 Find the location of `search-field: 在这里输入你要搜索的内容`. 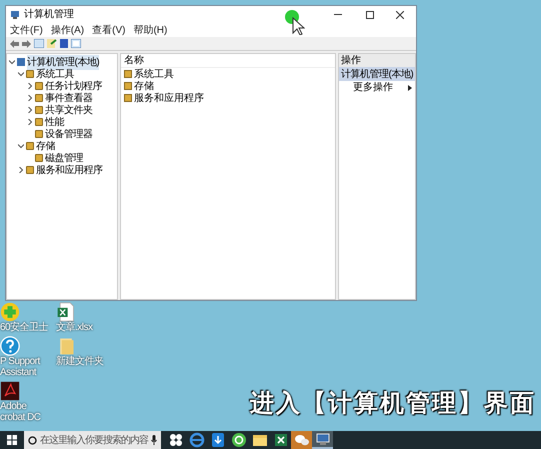

search-field: 在这里输入你要搜索的内容 is located at coordinates (92, 440).